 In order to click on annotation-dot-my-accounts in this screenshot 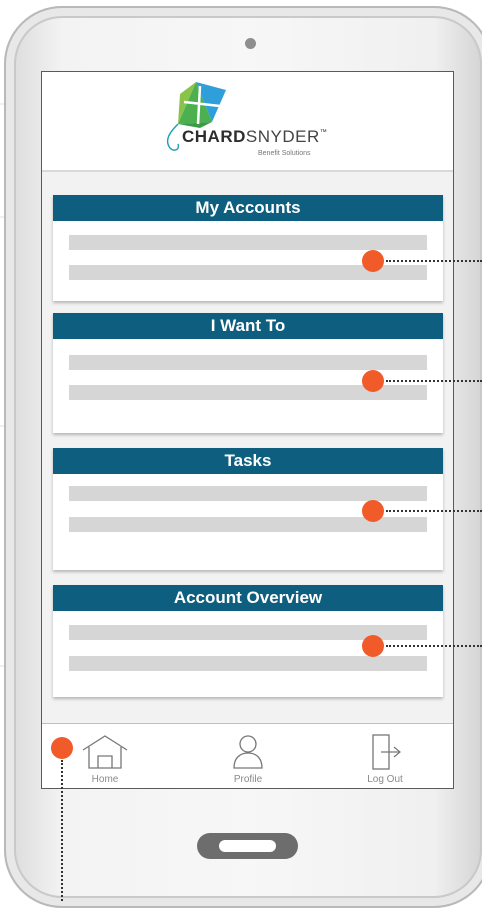, I will do `click(373, 261)`.